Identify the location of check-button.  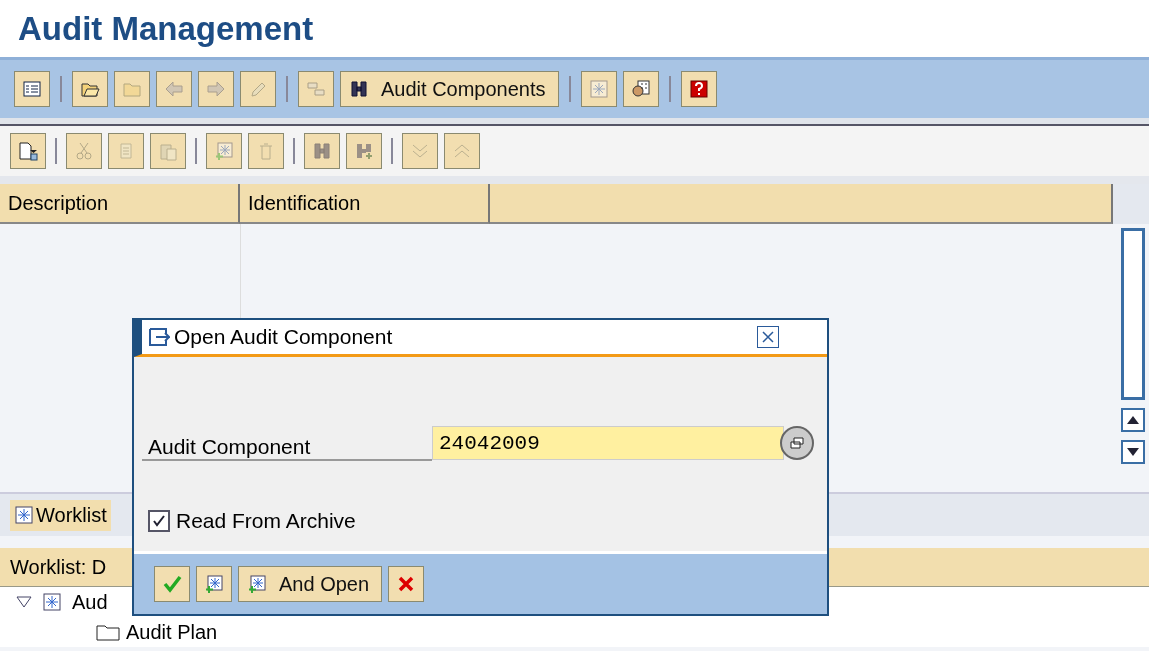
(172, 584).